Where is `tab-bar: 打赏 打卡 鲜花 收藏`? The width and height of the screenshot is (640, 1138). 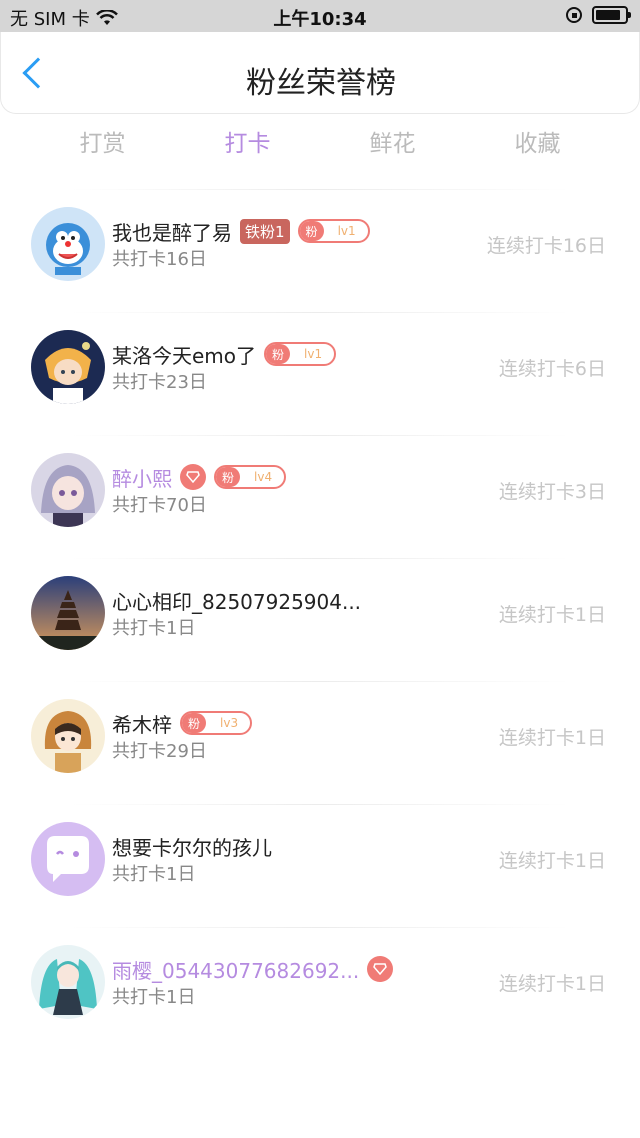
tab-bar: 打赏 打卡 鲜花 收藏 is located at coordinates (320, 144).